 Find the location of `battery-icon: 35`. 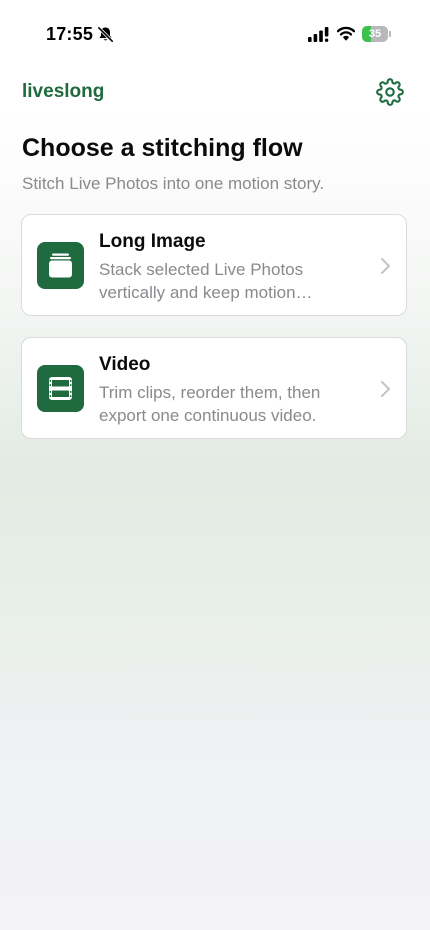

battery-icon: 35 is located at coordinates (377, 34).